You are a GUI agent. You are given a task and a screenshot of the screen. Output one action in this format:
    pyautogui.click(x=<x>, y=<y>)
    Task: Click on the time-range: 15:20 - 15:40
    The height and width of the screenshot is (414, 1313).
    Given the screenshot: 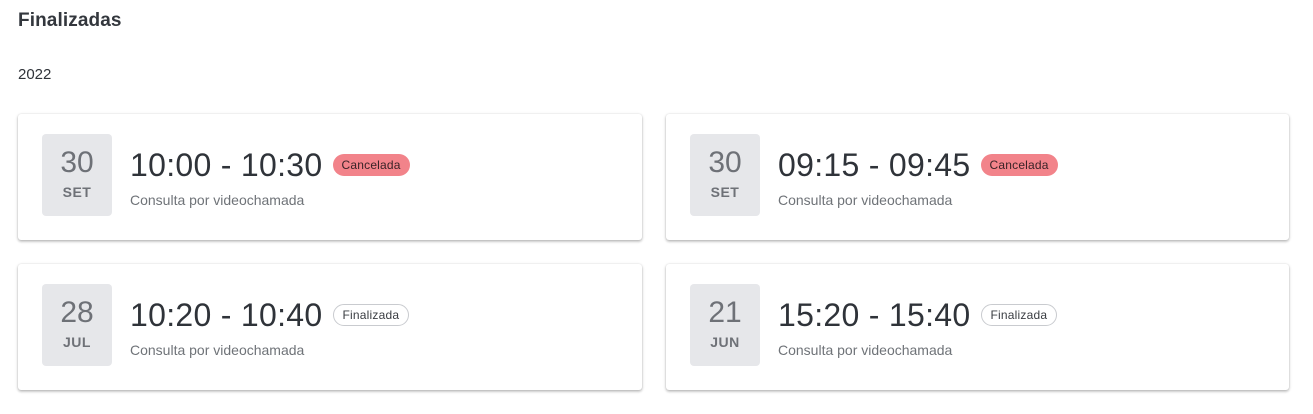 What is the action you would take?
    pyautogui.click(x=874, y=315)
    